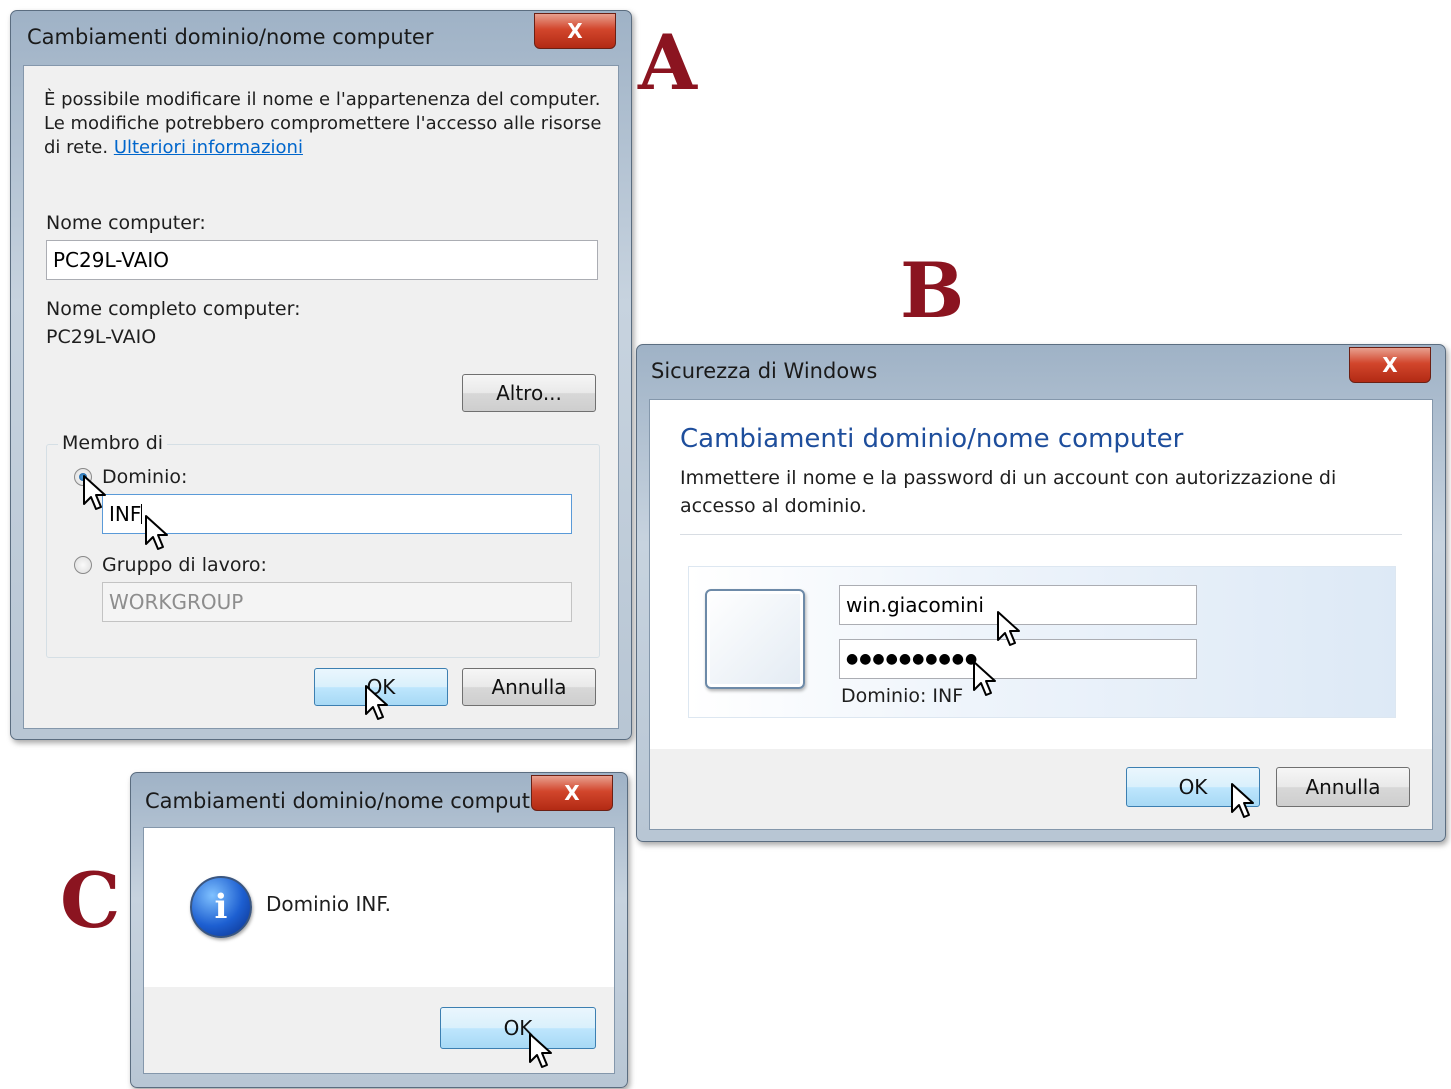  I want to click on computer-name-label: Nome computer:, so click(126, 223).